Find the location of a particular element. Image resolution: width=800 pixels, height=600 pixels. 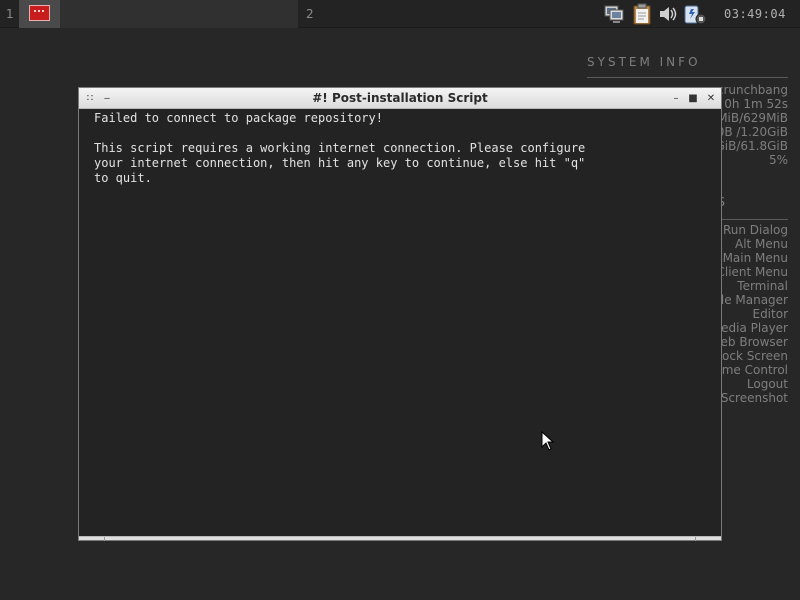

conky-divider is located at coordinates (687, 77).